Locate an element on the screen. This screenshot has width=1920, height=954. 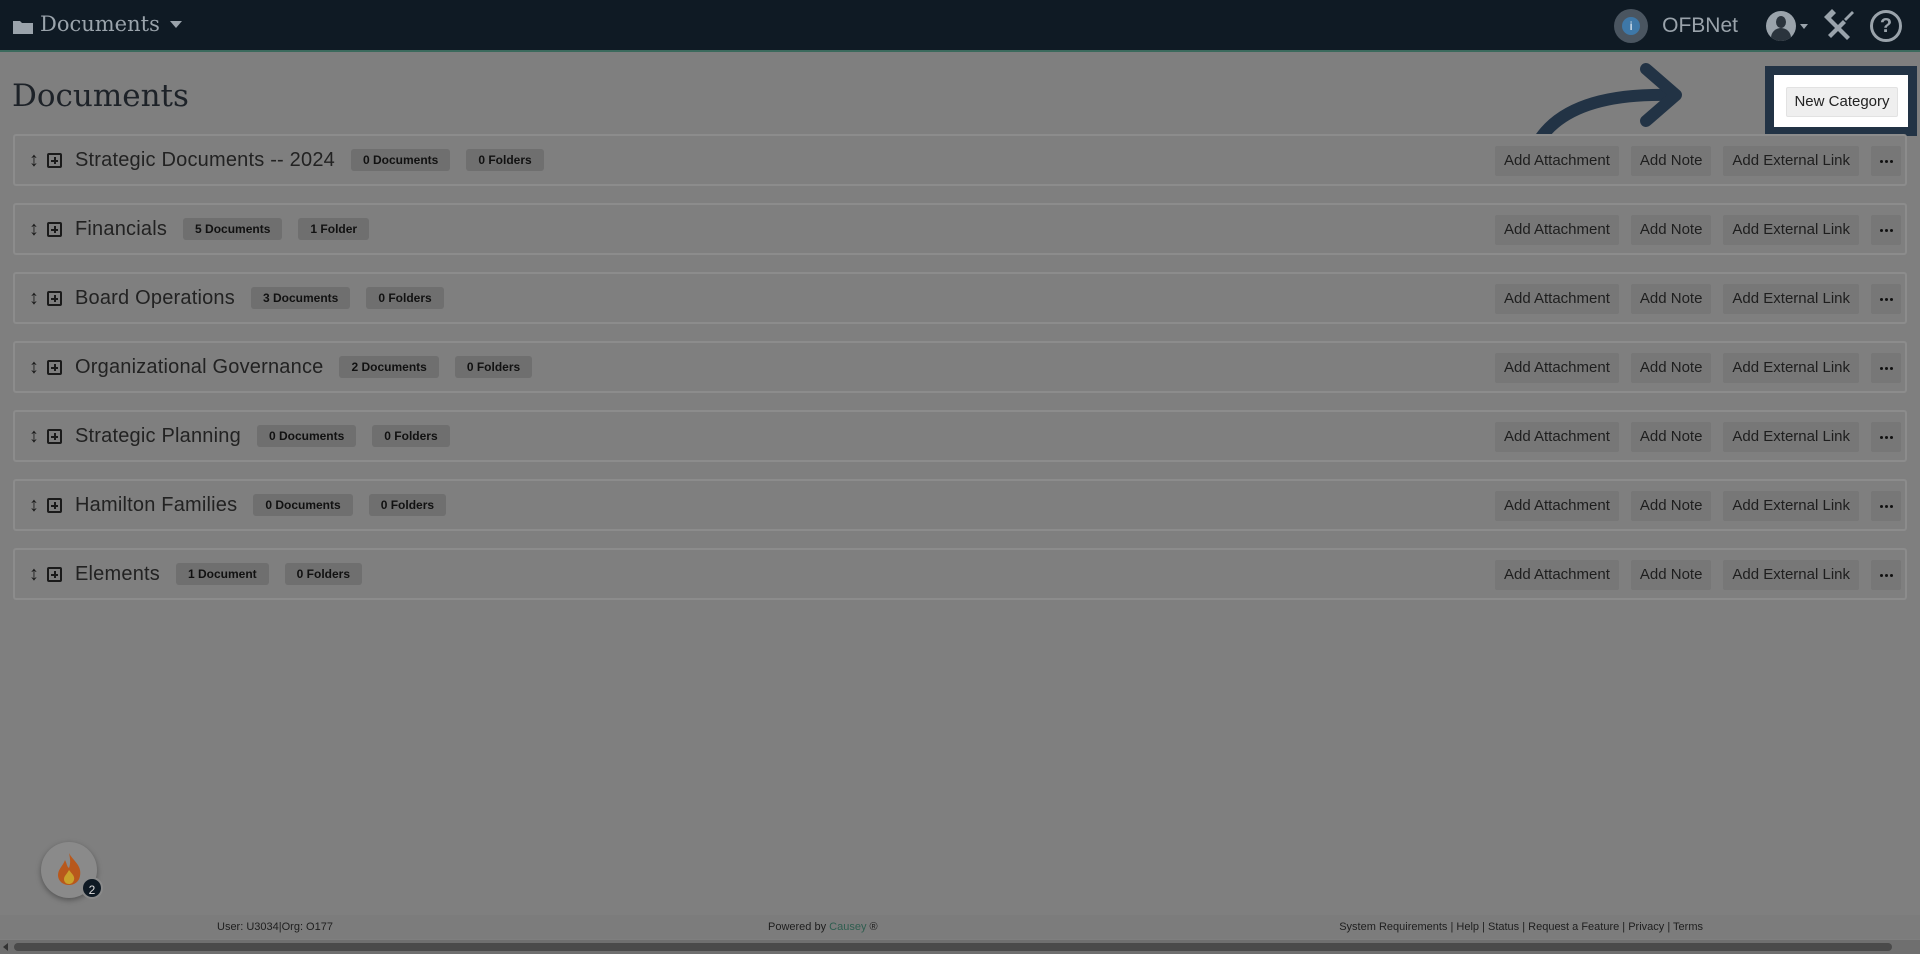
horizontal-scrollbar is located at coordinates (960, 947).